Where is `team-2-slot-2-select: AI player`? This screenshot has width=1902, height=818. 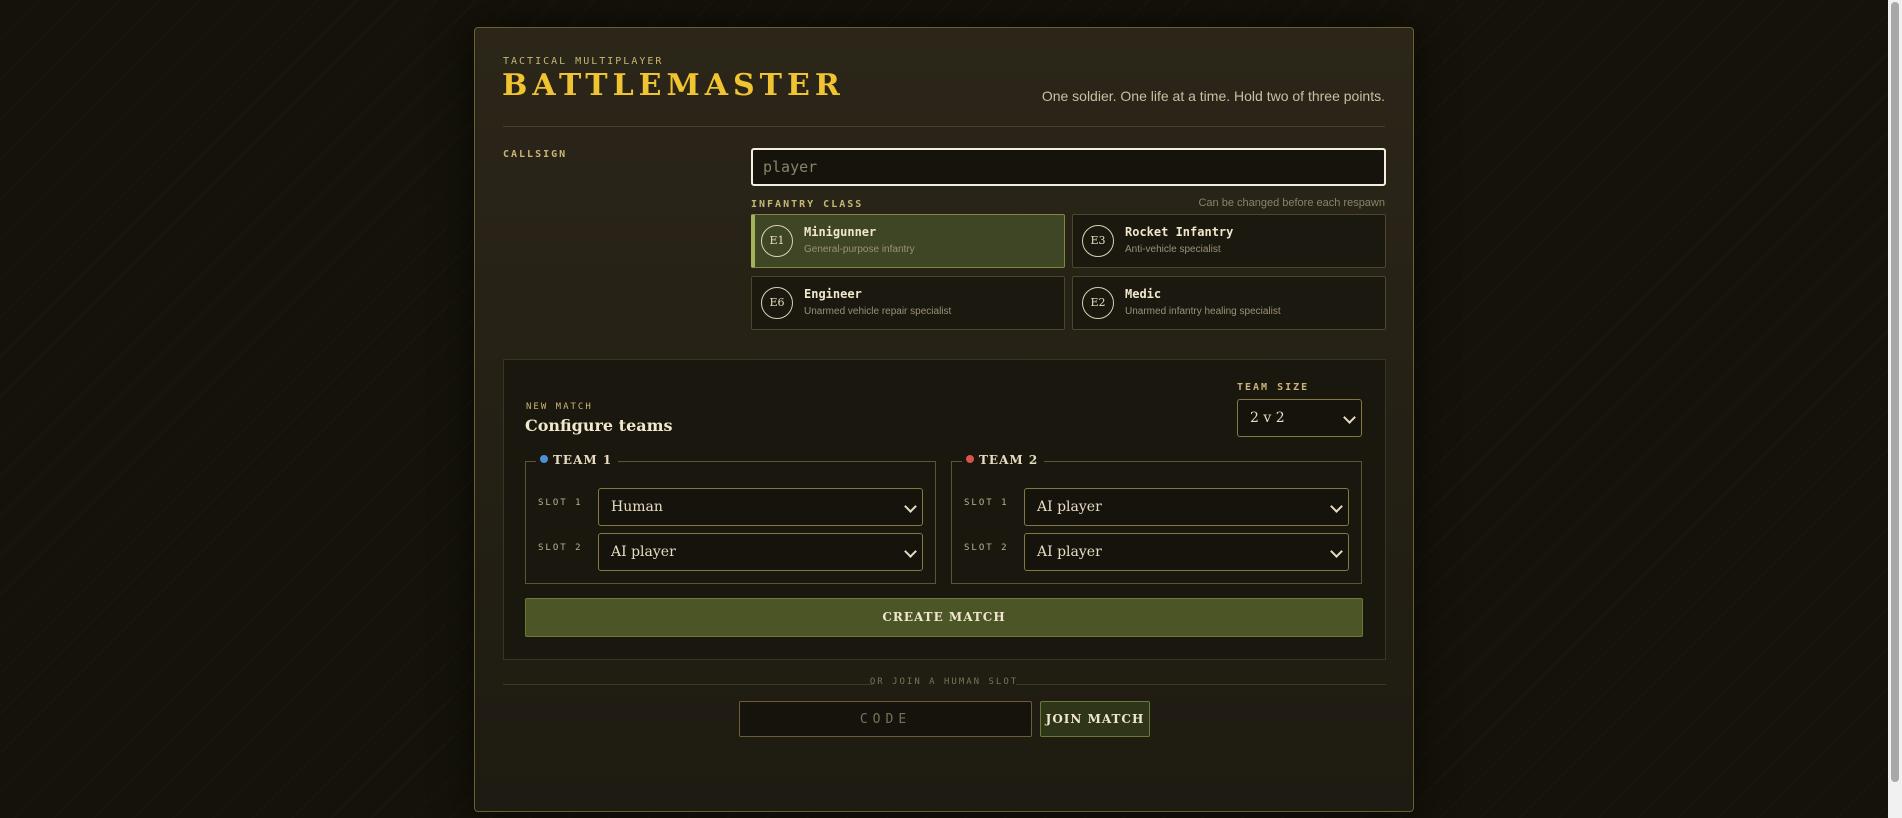 team-2-slot-2-select: AI player is located at coordinates (1186, 552).